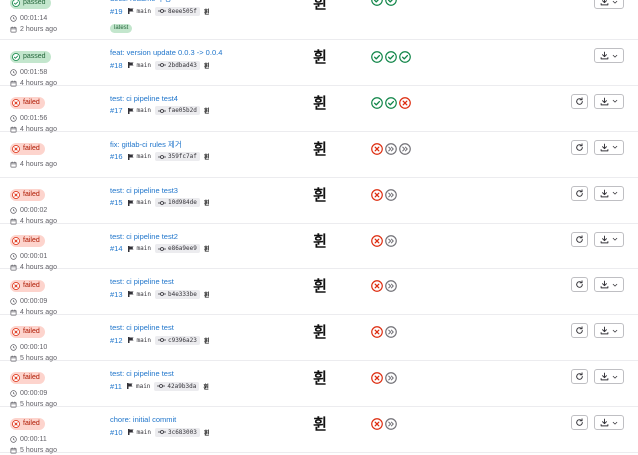  I want to click on commit-title-link: chore: initial commit, so click(210, 420).